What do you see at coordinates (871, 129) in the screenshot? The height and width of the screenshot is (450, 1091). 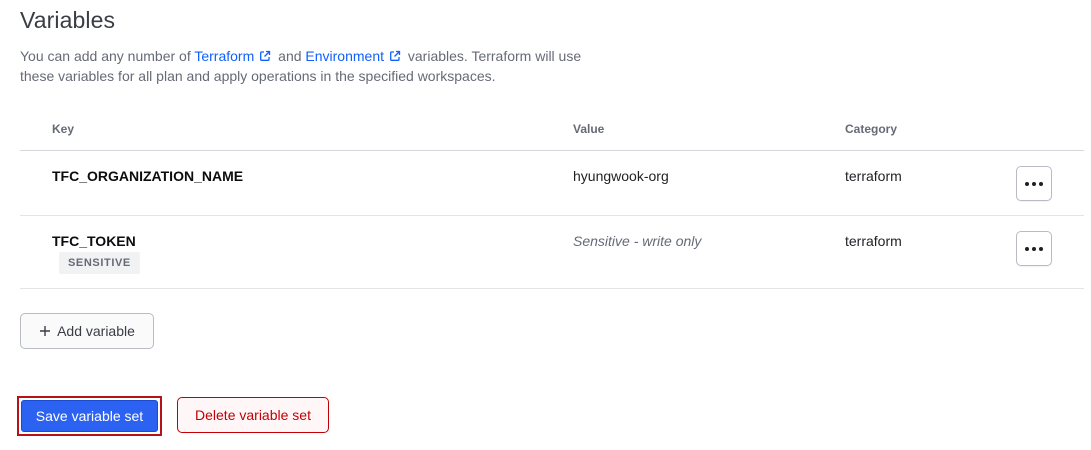 I see `column-header-category: Category` at bounding box center [871, 129].